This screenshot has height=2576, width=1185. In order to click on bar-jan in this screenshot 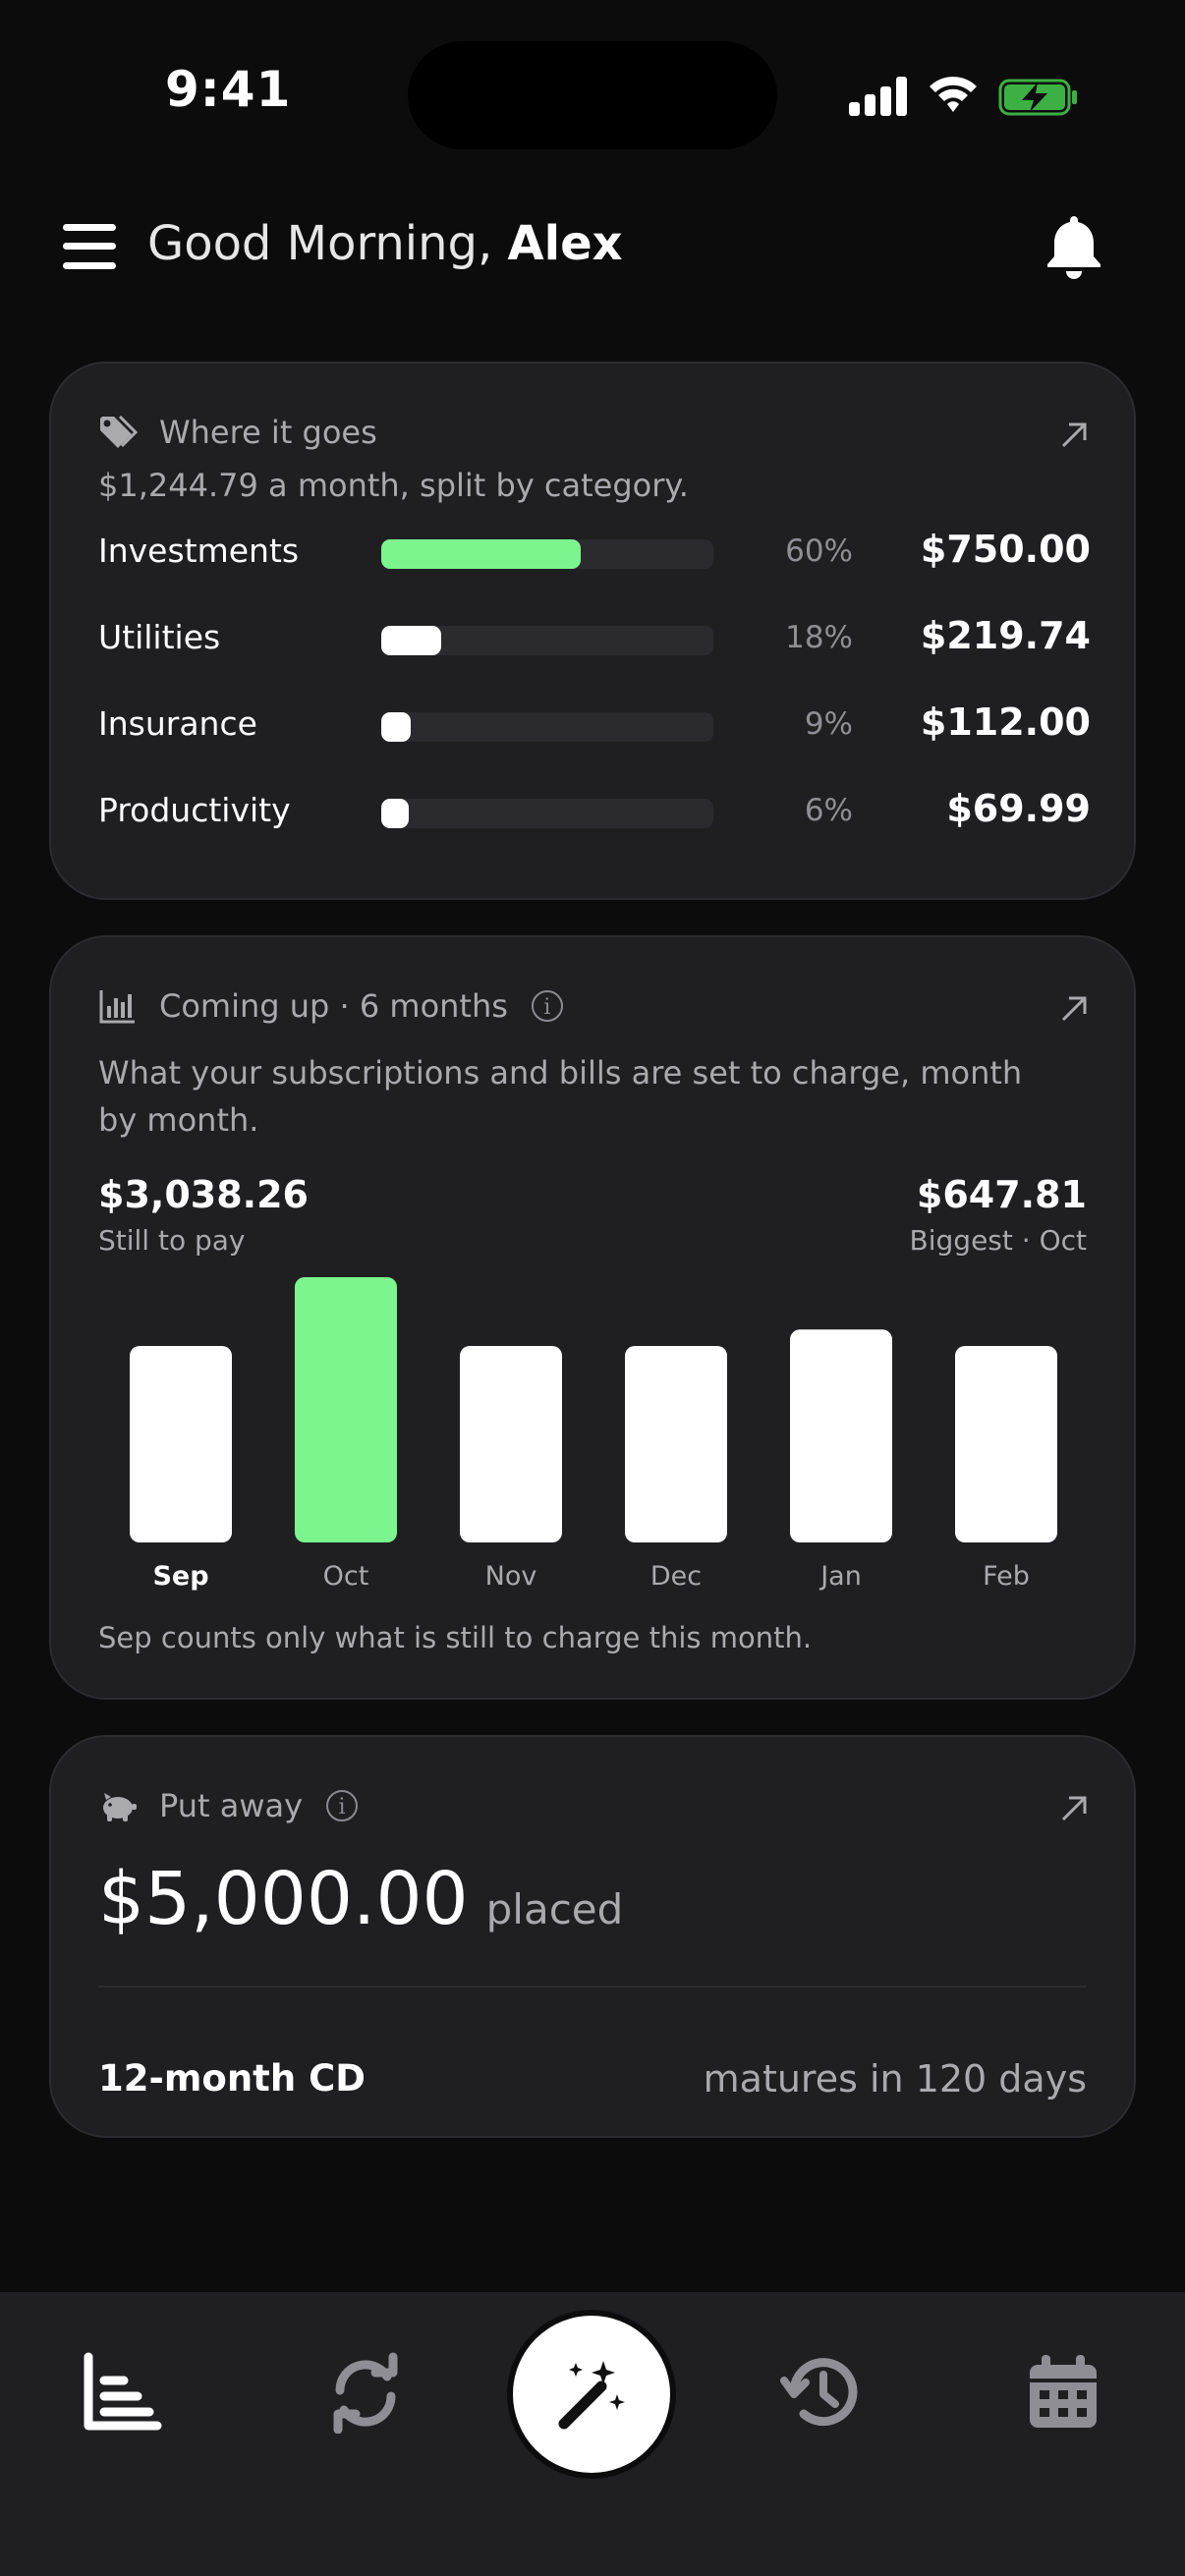, I will do `click(841, 1435)`.